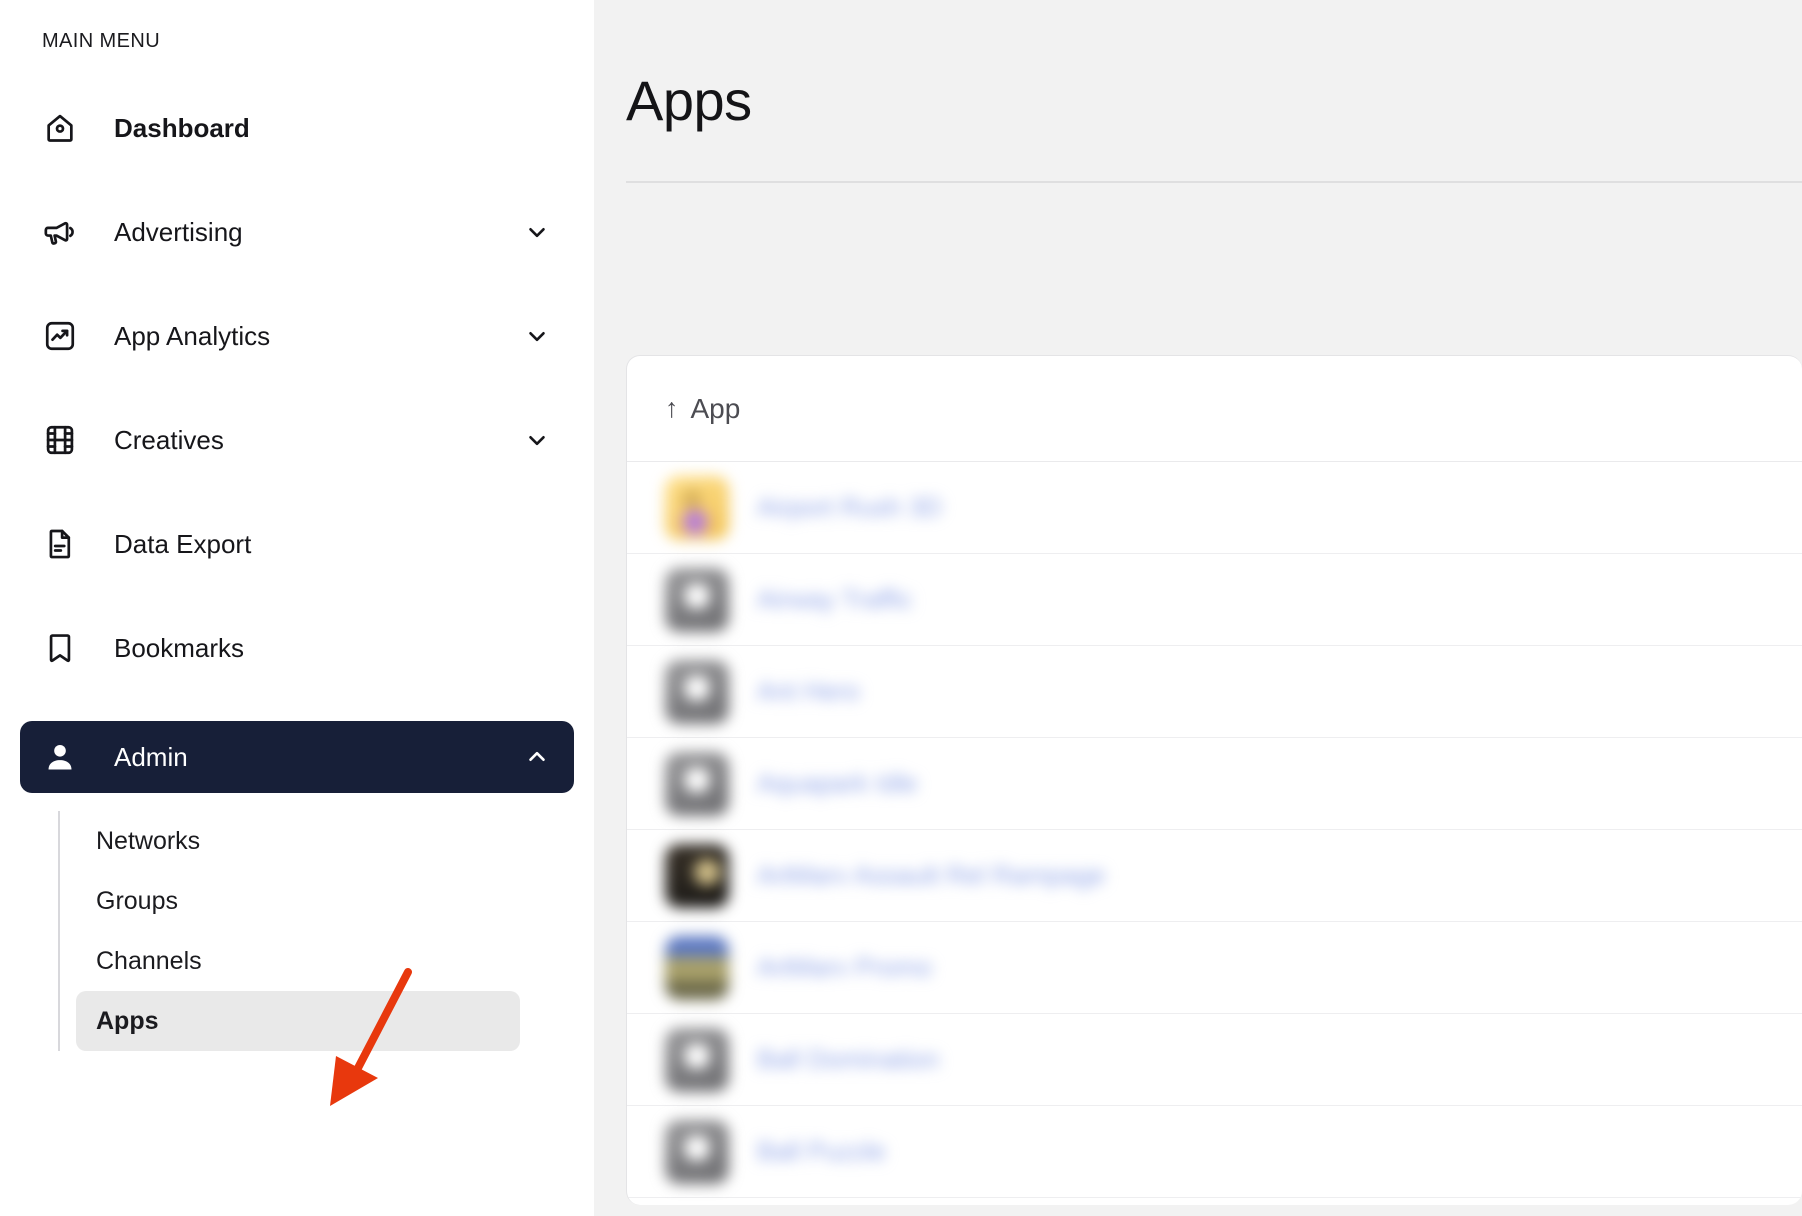  What do you see at coordinates (689, 100) in the screenshot?
I see `page-title: Apps` at bounding box center [689, 100].